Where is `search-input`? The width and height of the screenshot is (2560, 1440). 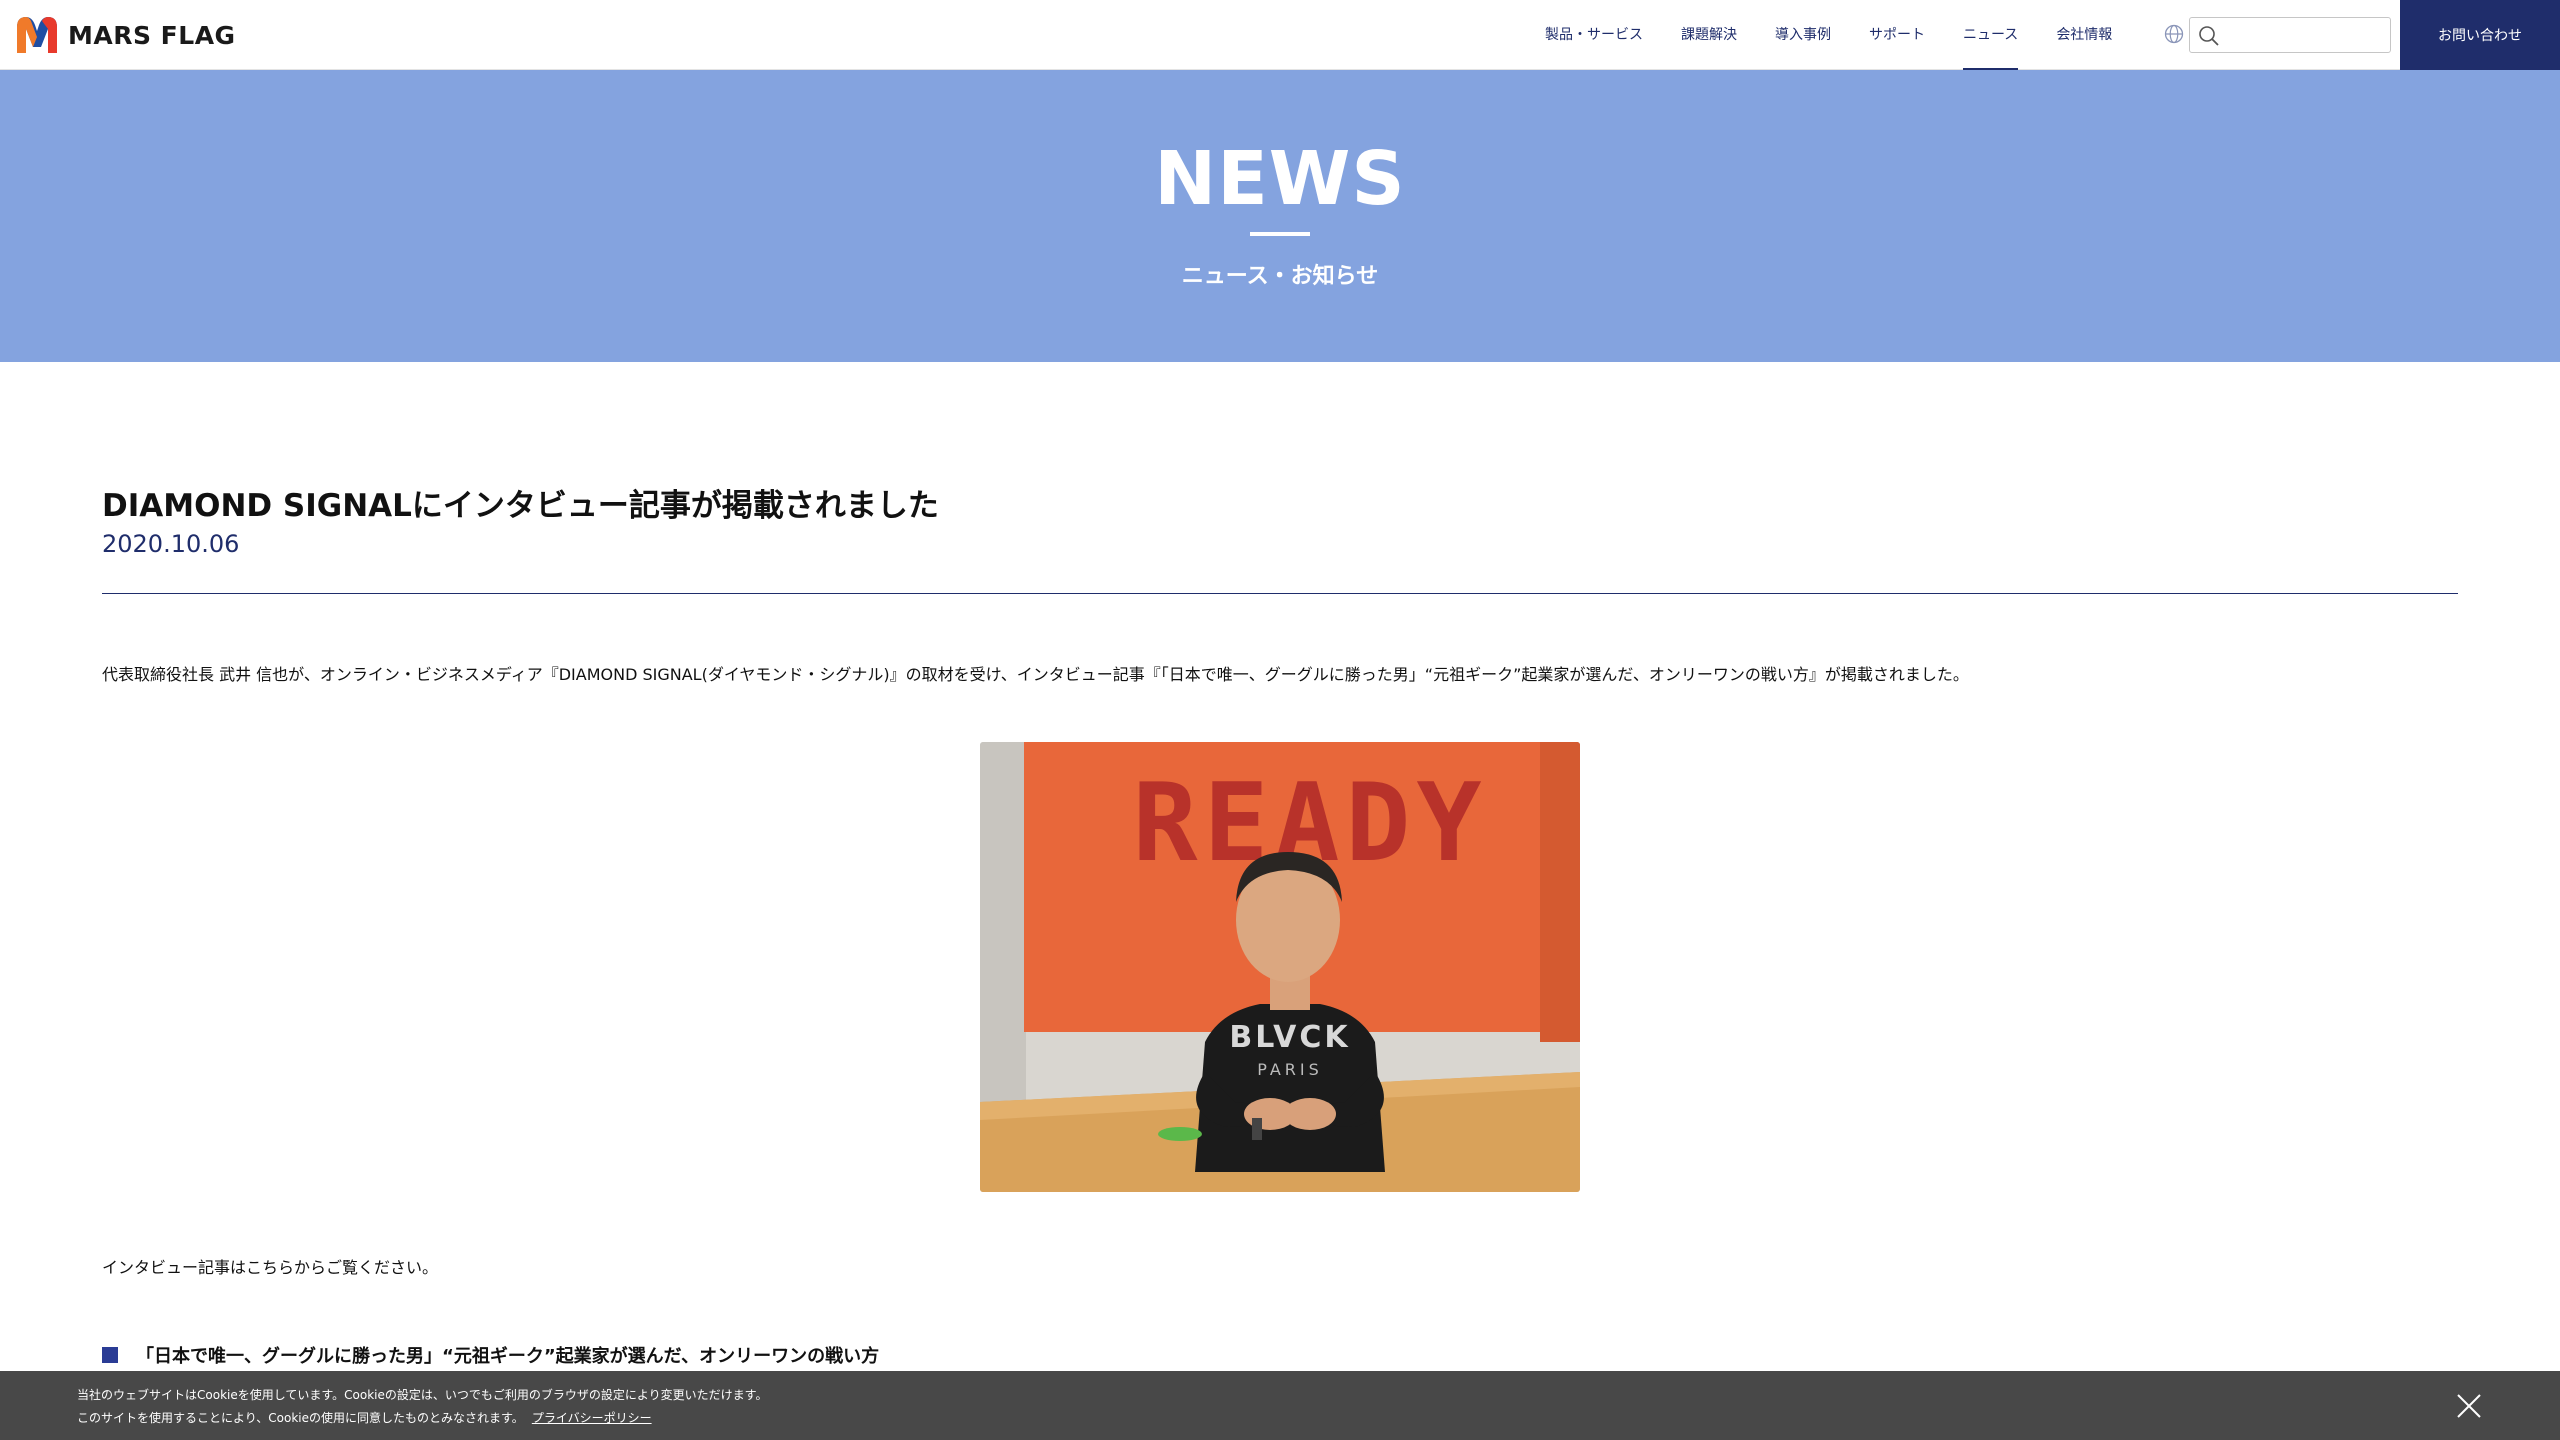 search-input is located at coordinates (2306, 35).